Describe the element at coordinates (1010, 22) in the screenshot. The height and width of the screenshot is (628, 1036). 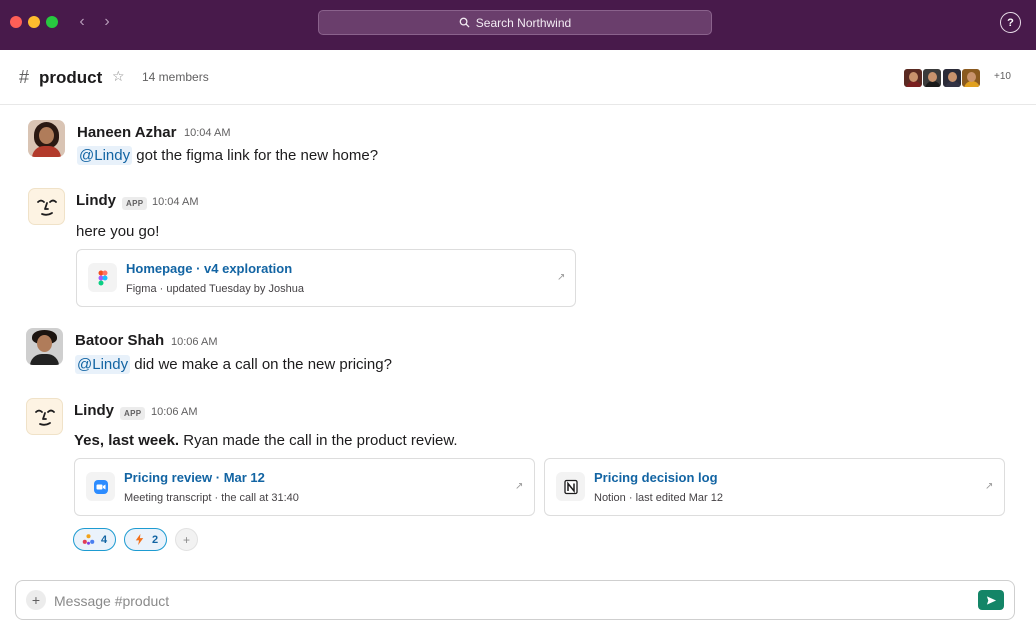
I see `help-button: ?` at that location.